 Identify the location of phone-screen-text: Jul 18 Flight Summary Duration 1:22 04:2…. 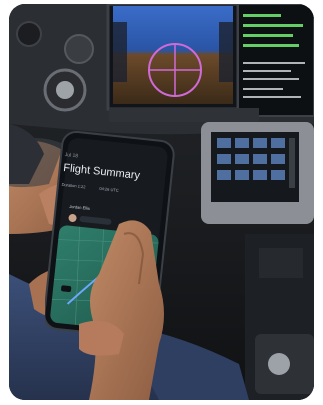
(111, 185).